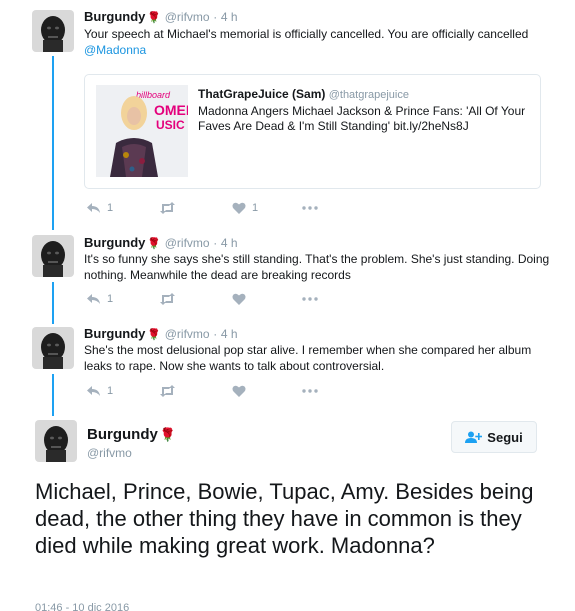 The width and height of the screenshot is (575, 611). I want to click on mention-link: @Madonna, so click(115, 50).